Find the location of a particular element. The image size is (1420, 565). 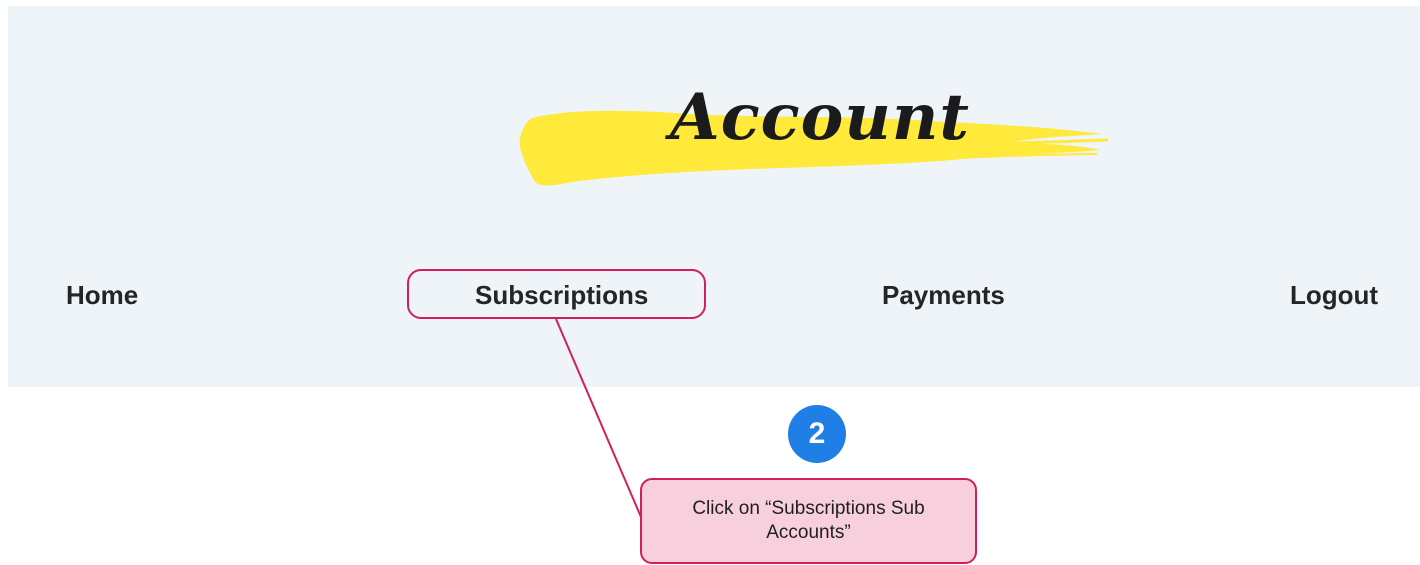

instruction-callout: Click on “Subscriptions Sub Accounts” is located at coordinates (808, 521).